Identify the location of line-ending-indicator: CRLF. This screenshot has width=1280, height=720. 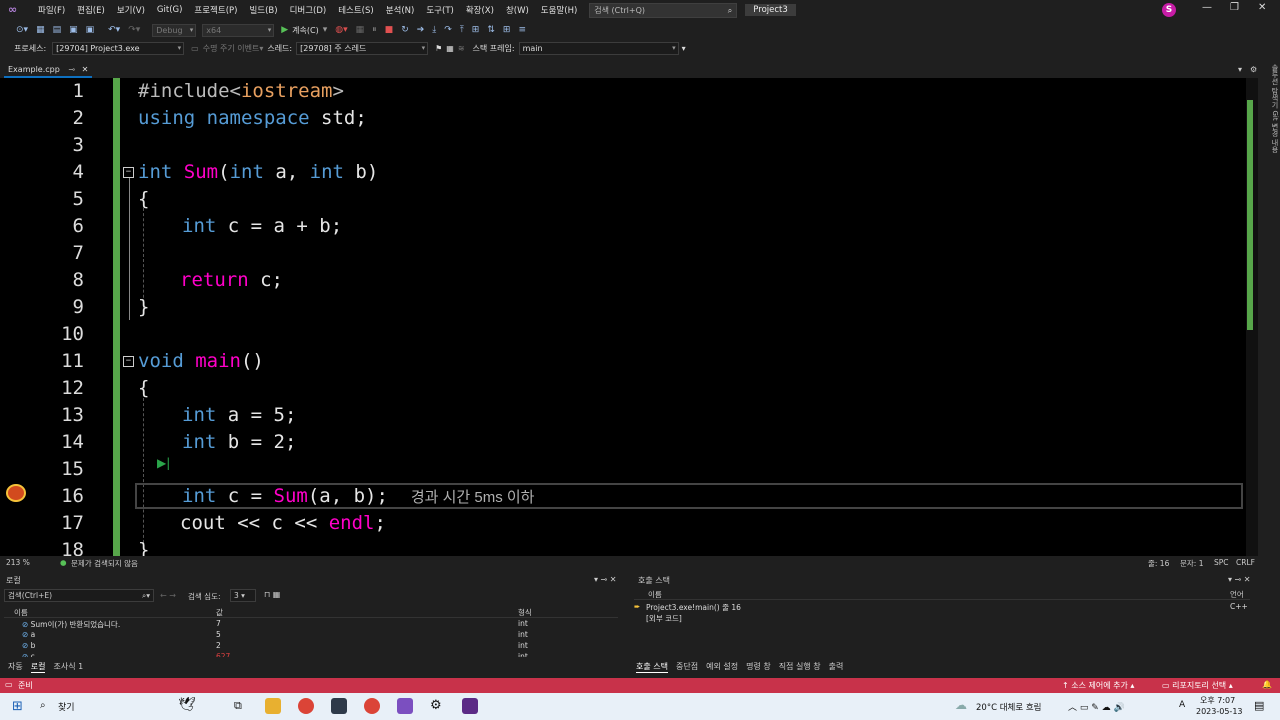
(1245, 562).